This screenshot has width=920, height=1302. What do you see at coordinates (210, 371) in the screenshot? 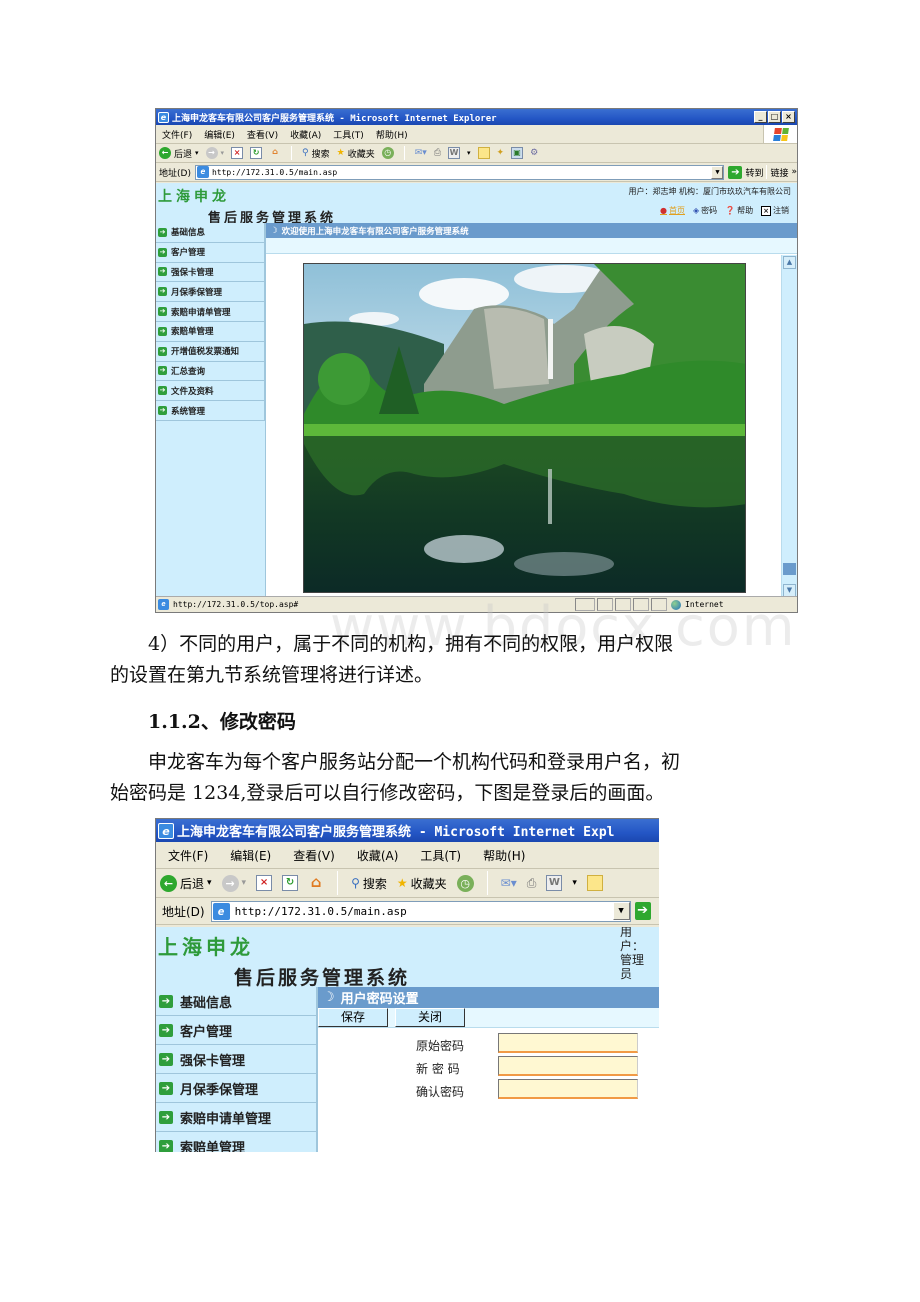
I see `sidebar-item-summary: ➔ 汇总查询` at bounding box center [210, 371].